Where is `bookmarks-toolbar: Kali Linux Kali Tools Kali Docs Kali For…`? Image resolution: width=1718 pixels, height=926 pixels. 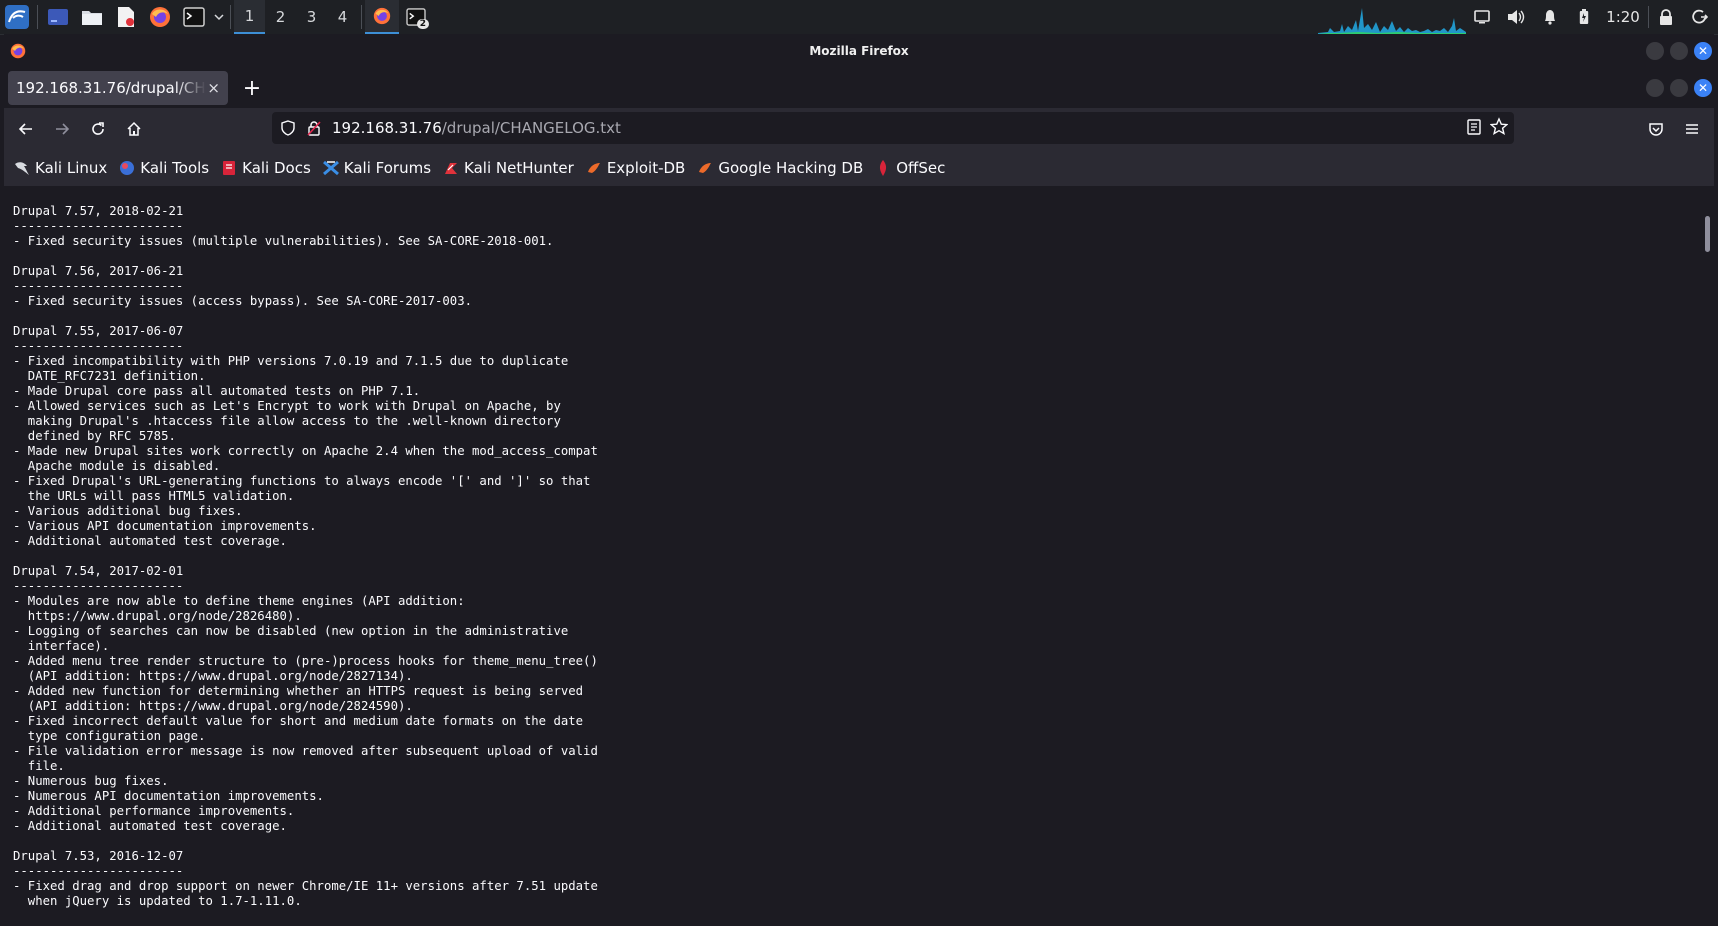
bookmarks-toolbar: Kali Linux Kali Tools Kali Docs Kali For… is located at coordinates (859, 168).